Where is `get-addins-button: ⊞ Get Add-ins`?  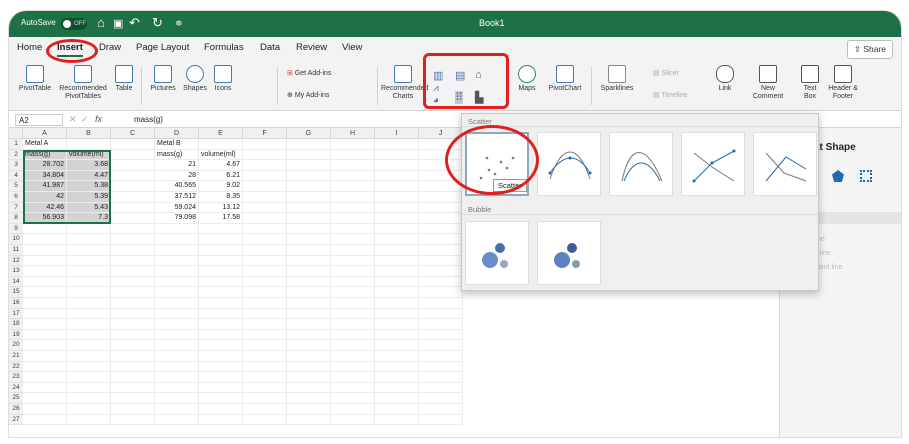
get-addins-button: ⊞ Get Add-ins is located at coordinates (309, 73).